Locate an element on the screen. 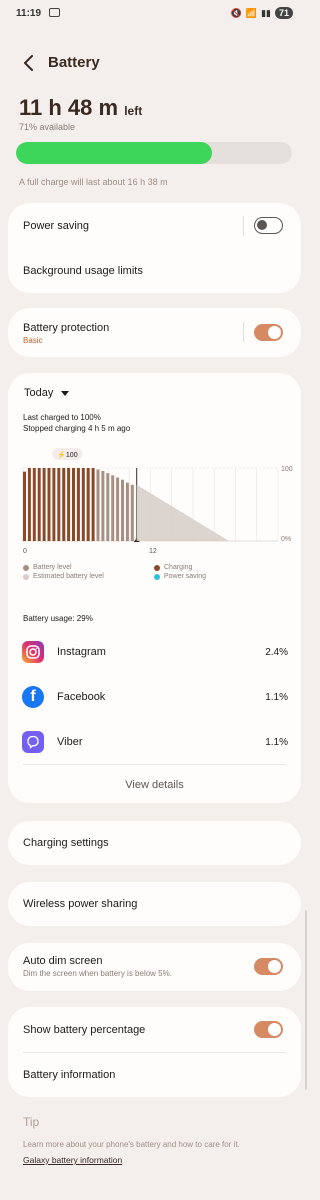 The height and width of the screenshot is (1200, 320). battery-protection-item: Battery protection Basic is located at coordinates (66, 333).